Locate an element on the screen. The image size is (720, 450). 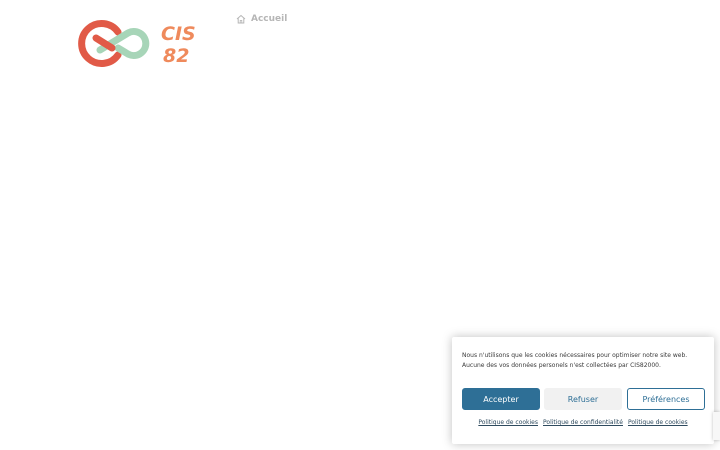
breadcrumb-home-label: Accueil is located at coordinates (269, 19).